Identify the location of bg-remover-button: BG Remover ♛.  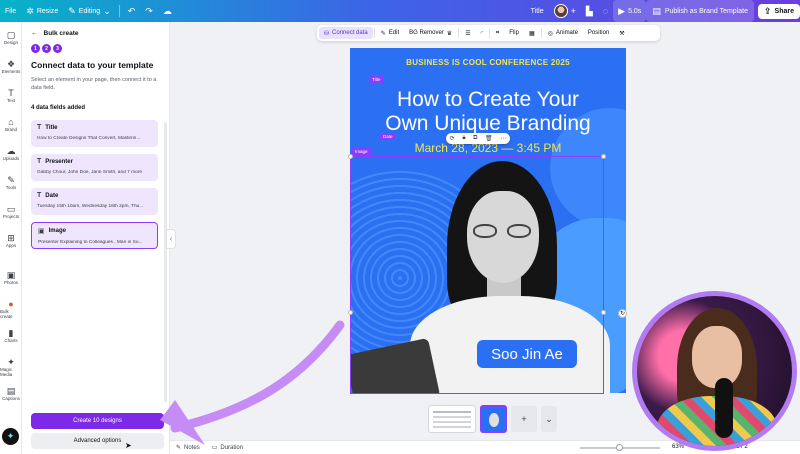
(430, 33).